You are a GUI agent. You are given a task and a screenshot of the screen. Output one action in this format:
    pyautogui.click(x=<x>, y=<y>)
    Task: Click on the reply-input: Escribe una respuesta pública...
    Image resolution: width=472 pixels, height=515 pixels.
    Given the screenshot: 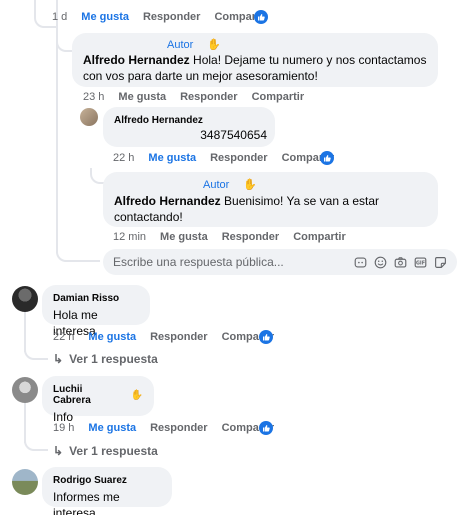 What is the action you would take?
    pyautogui.click(x=233, y=262)
    